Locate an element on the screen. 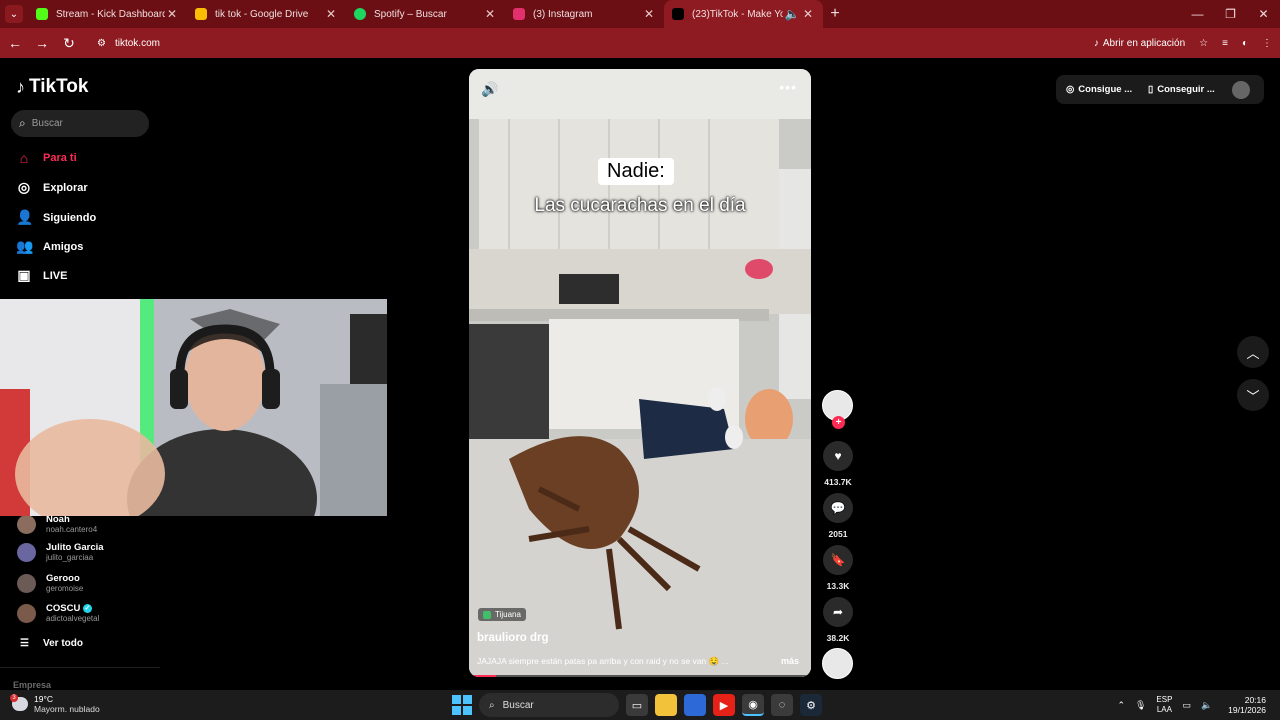 The height and width of the screenshot is (720, 1280). menu-icon: ⋮ is located at coordinates (1267, 43).